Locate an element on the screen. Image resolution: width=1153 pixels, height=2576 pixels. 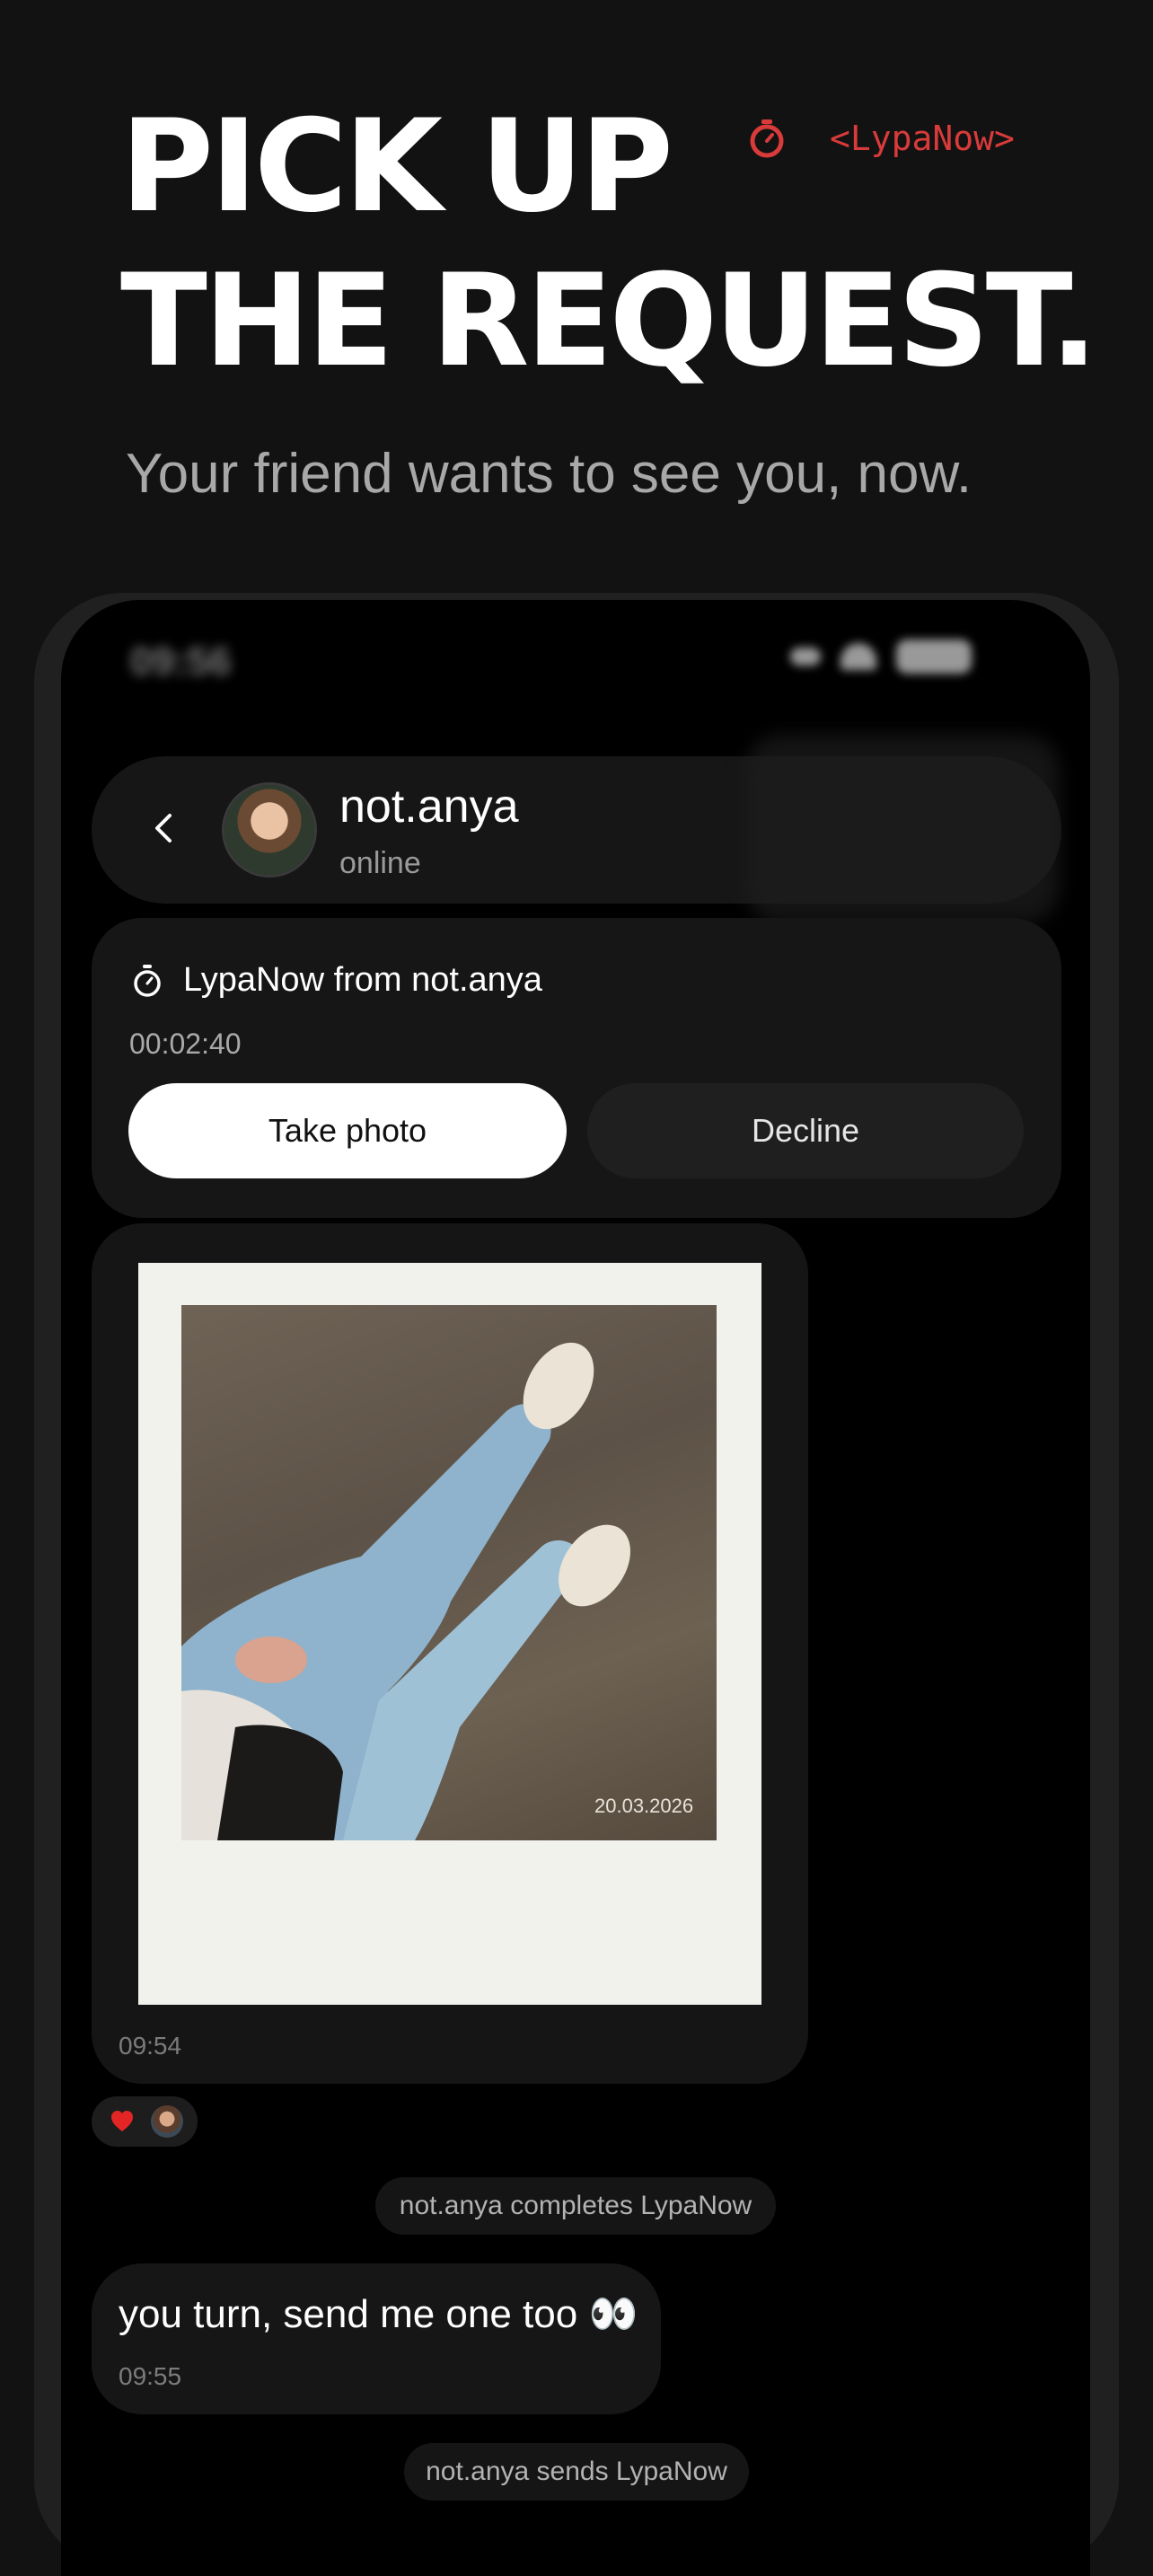
photo-content is located at coordinates (405, 1591).